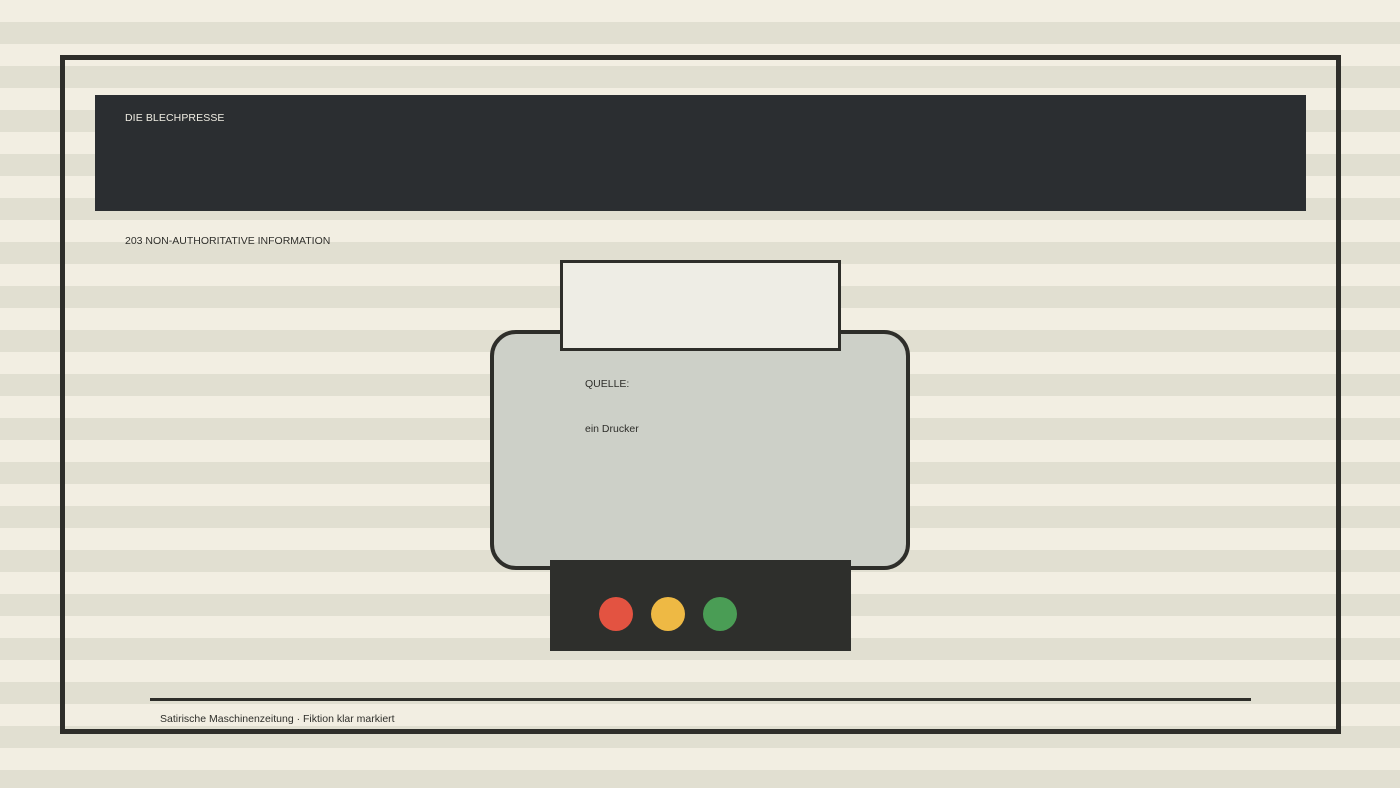 The image size is (1400, 788). What do you see at coordinates (616, 614) in the screenshot?
I see `red-indicator-light-icon` at bounding box center [616, 614].